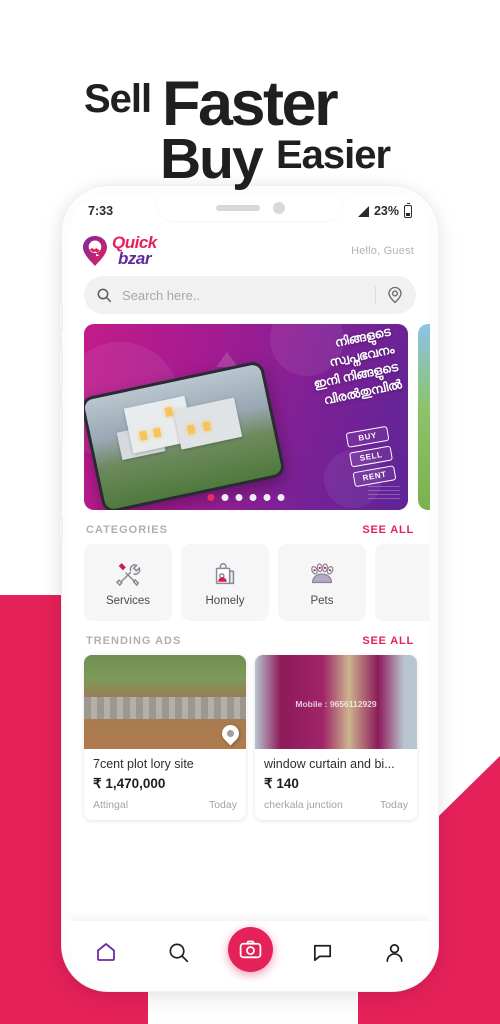  What do you see at coordinates (129, 783) in the screenshot?
I see `ad-price: ₹ 1,470,000` at bounding box center [129, 783].